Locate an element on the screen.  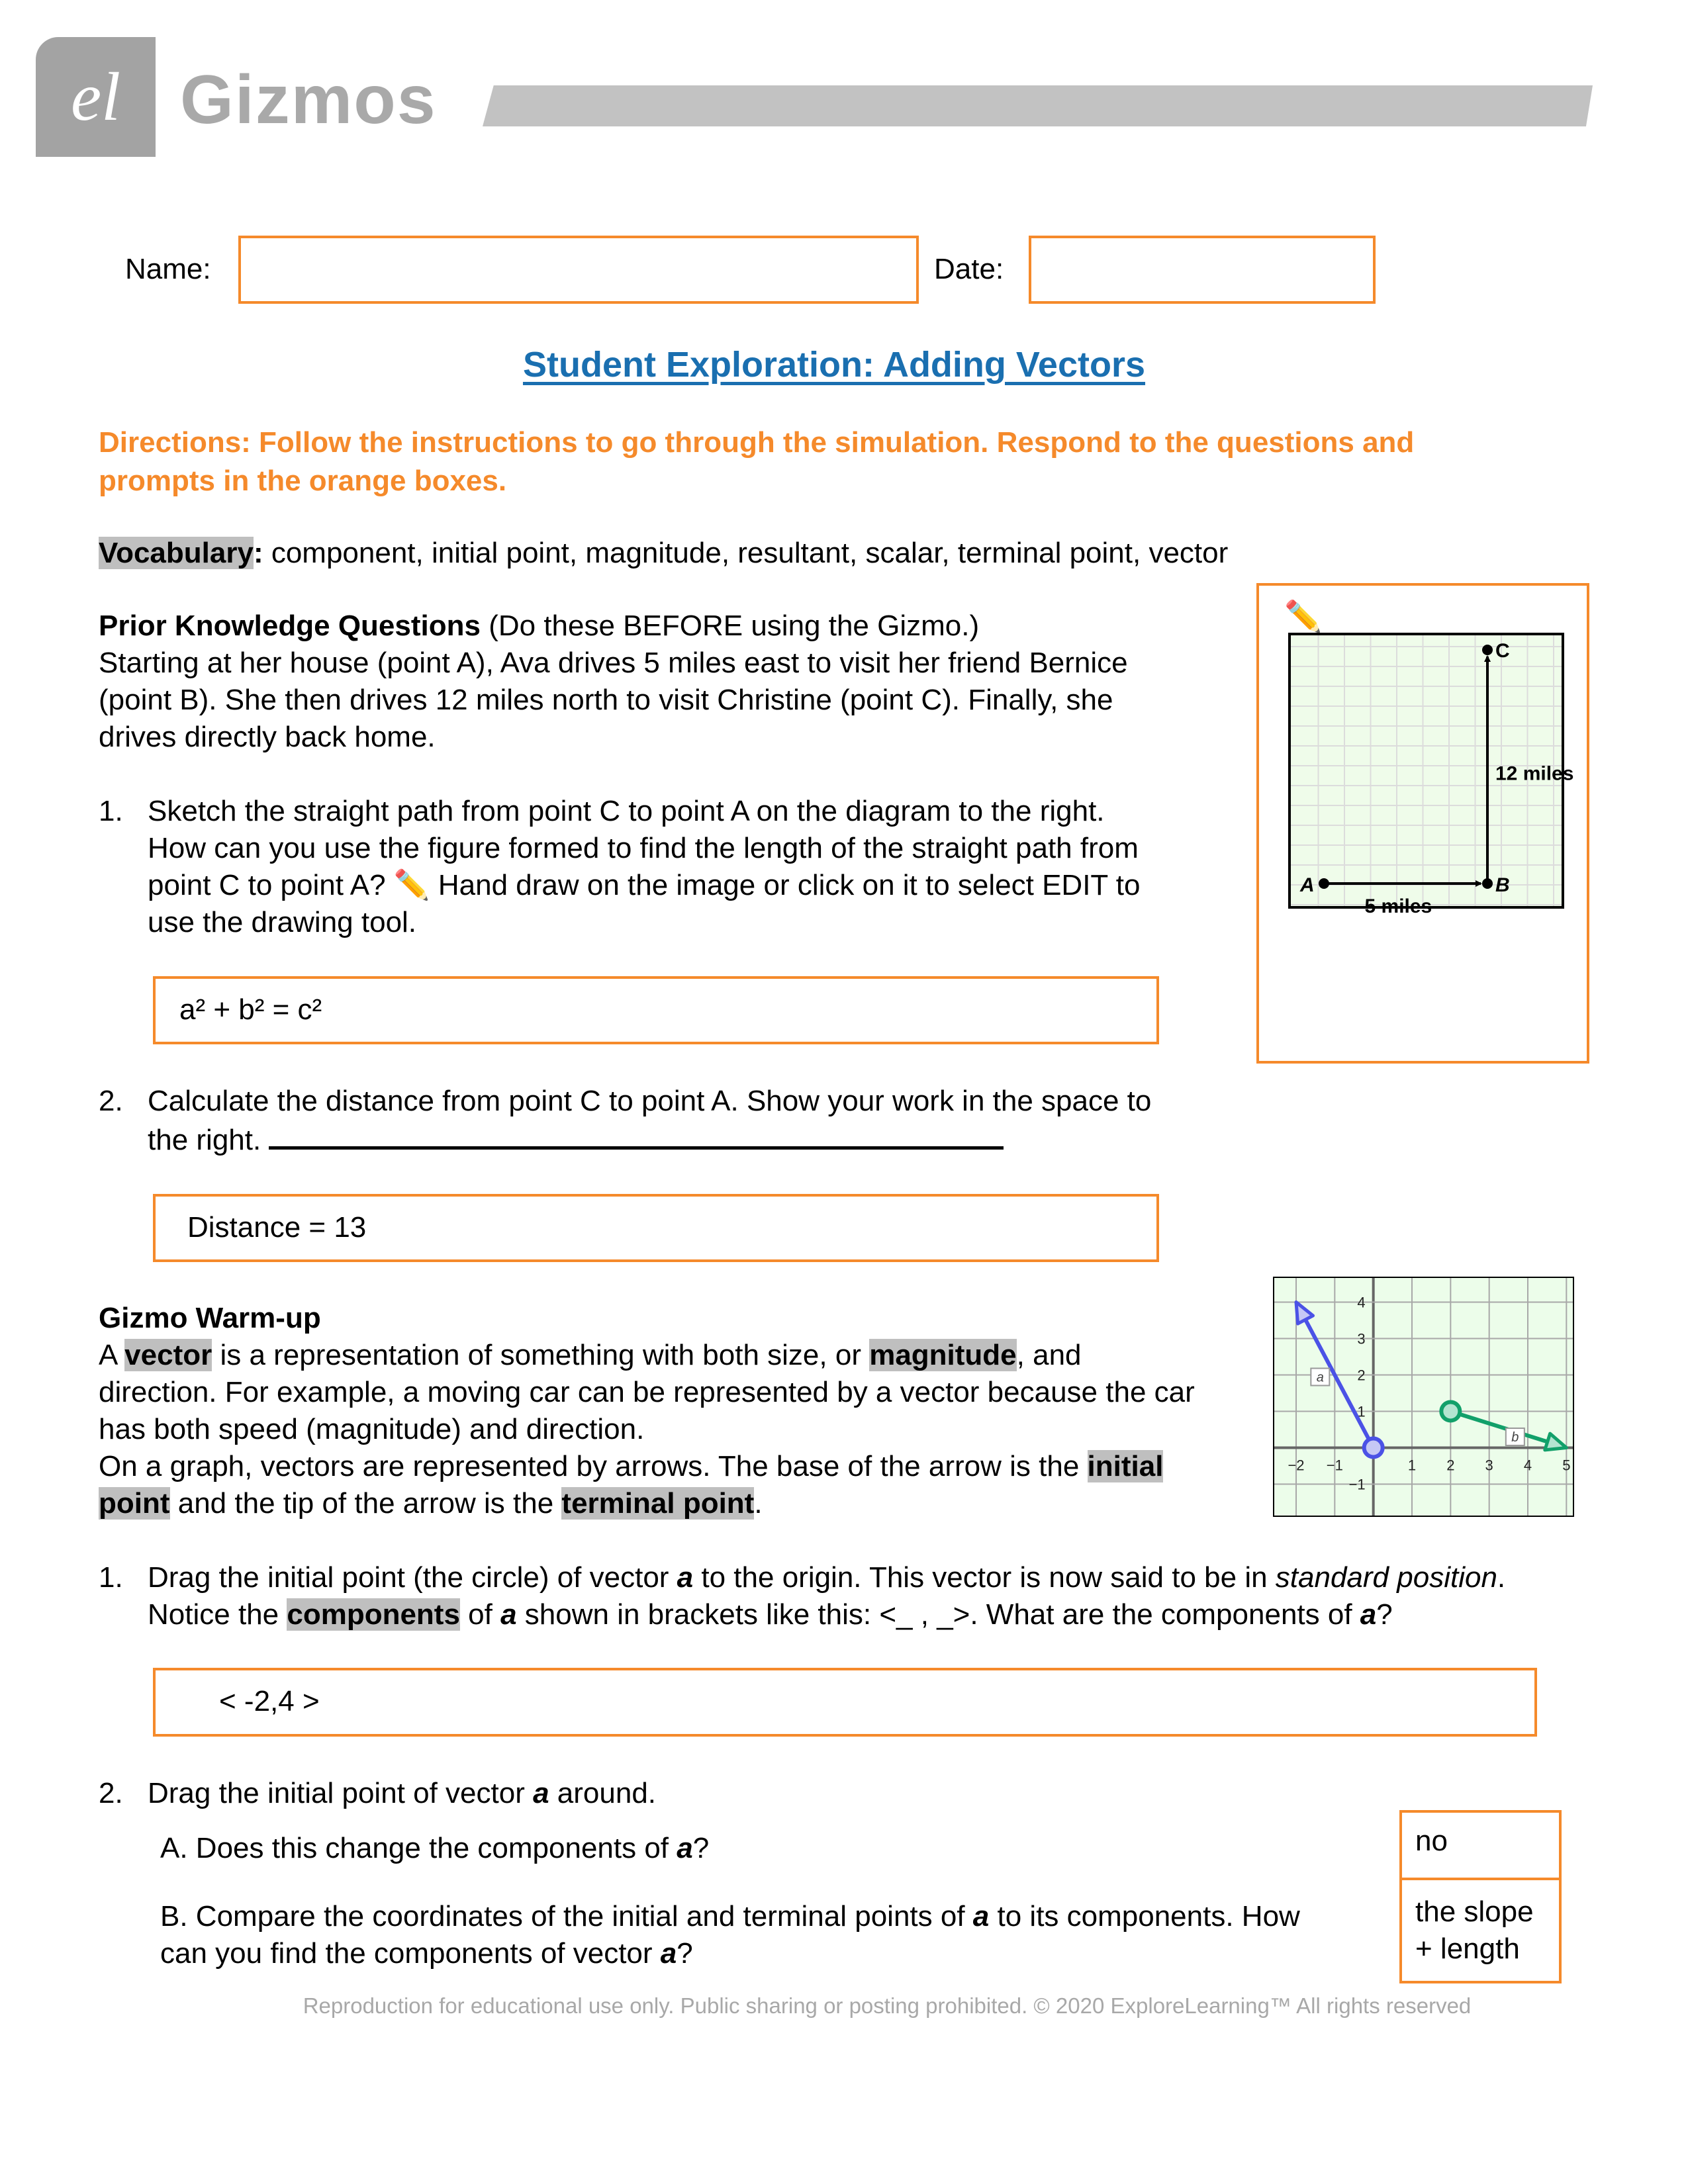
answer-box: < -2,4 > is located at coordinates (845, 1703).